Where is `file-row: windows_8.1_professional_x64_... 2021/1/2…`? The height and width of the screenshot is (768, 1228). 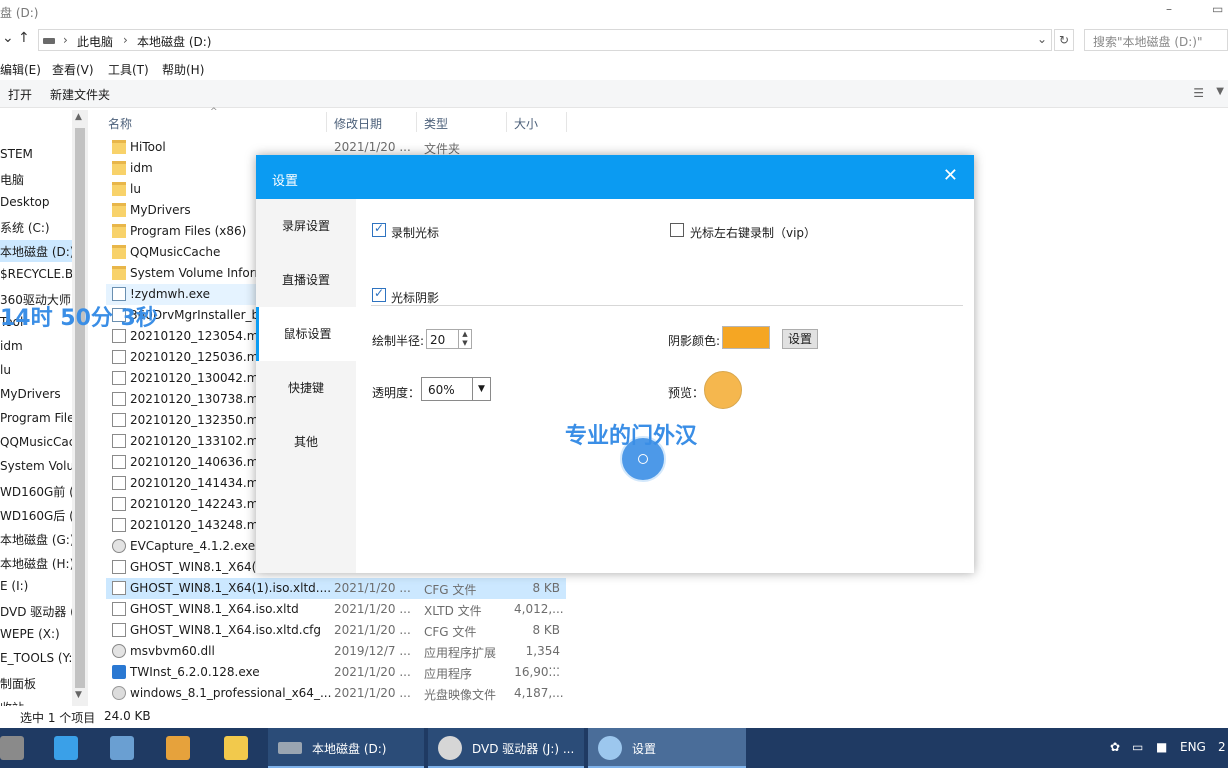
file-row: windows_8.1_professional_x64_... 2021/1/2… is located at coordinates (336, 693).